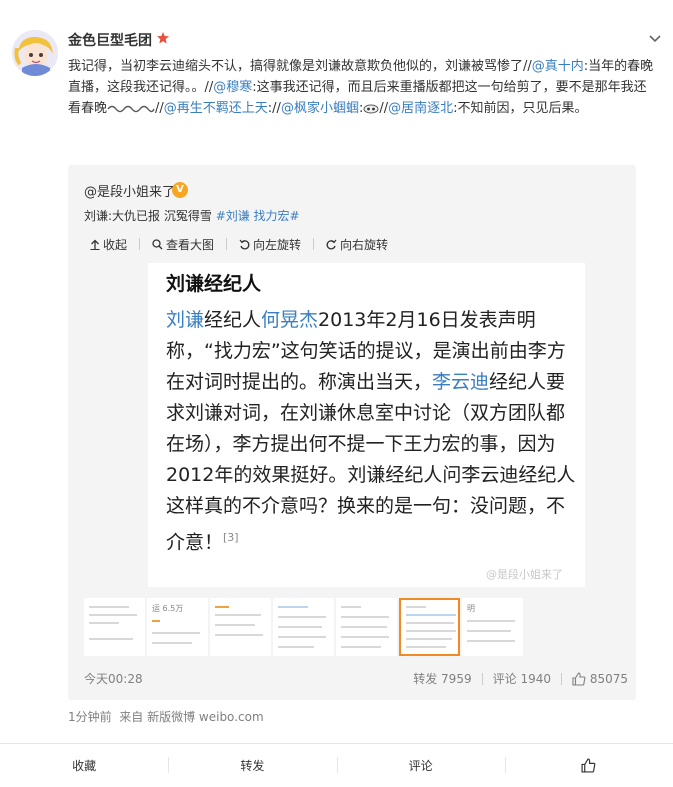  Describe the element at coordinates (35, 53) in the screenshot. I see `author-avatar` at that location.